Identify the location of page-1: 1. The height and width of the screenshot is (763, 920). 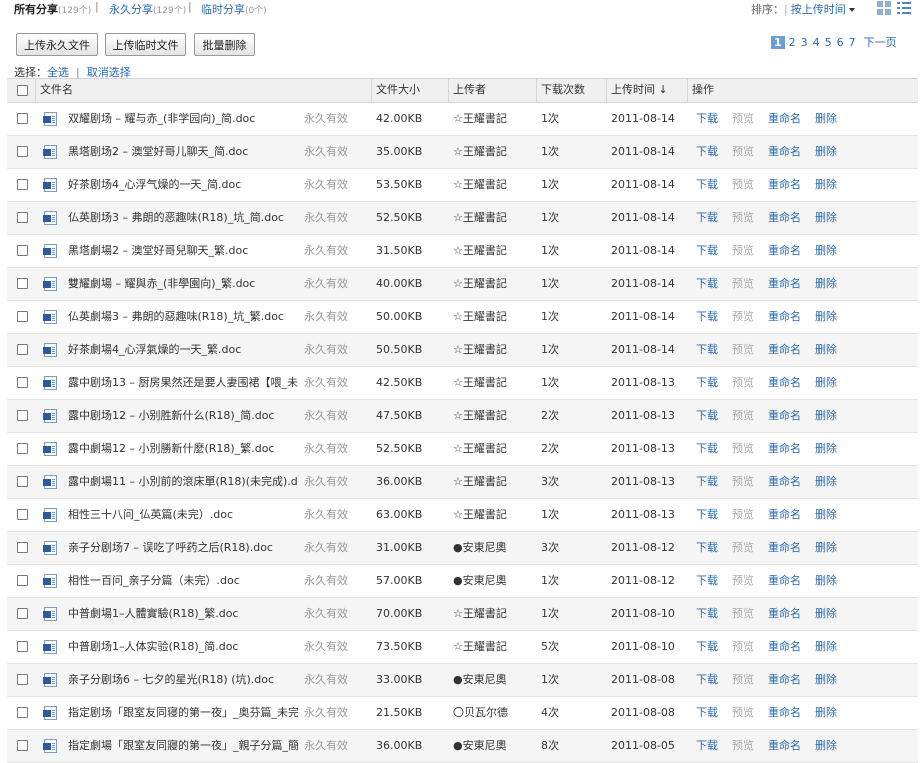
(778, 42).